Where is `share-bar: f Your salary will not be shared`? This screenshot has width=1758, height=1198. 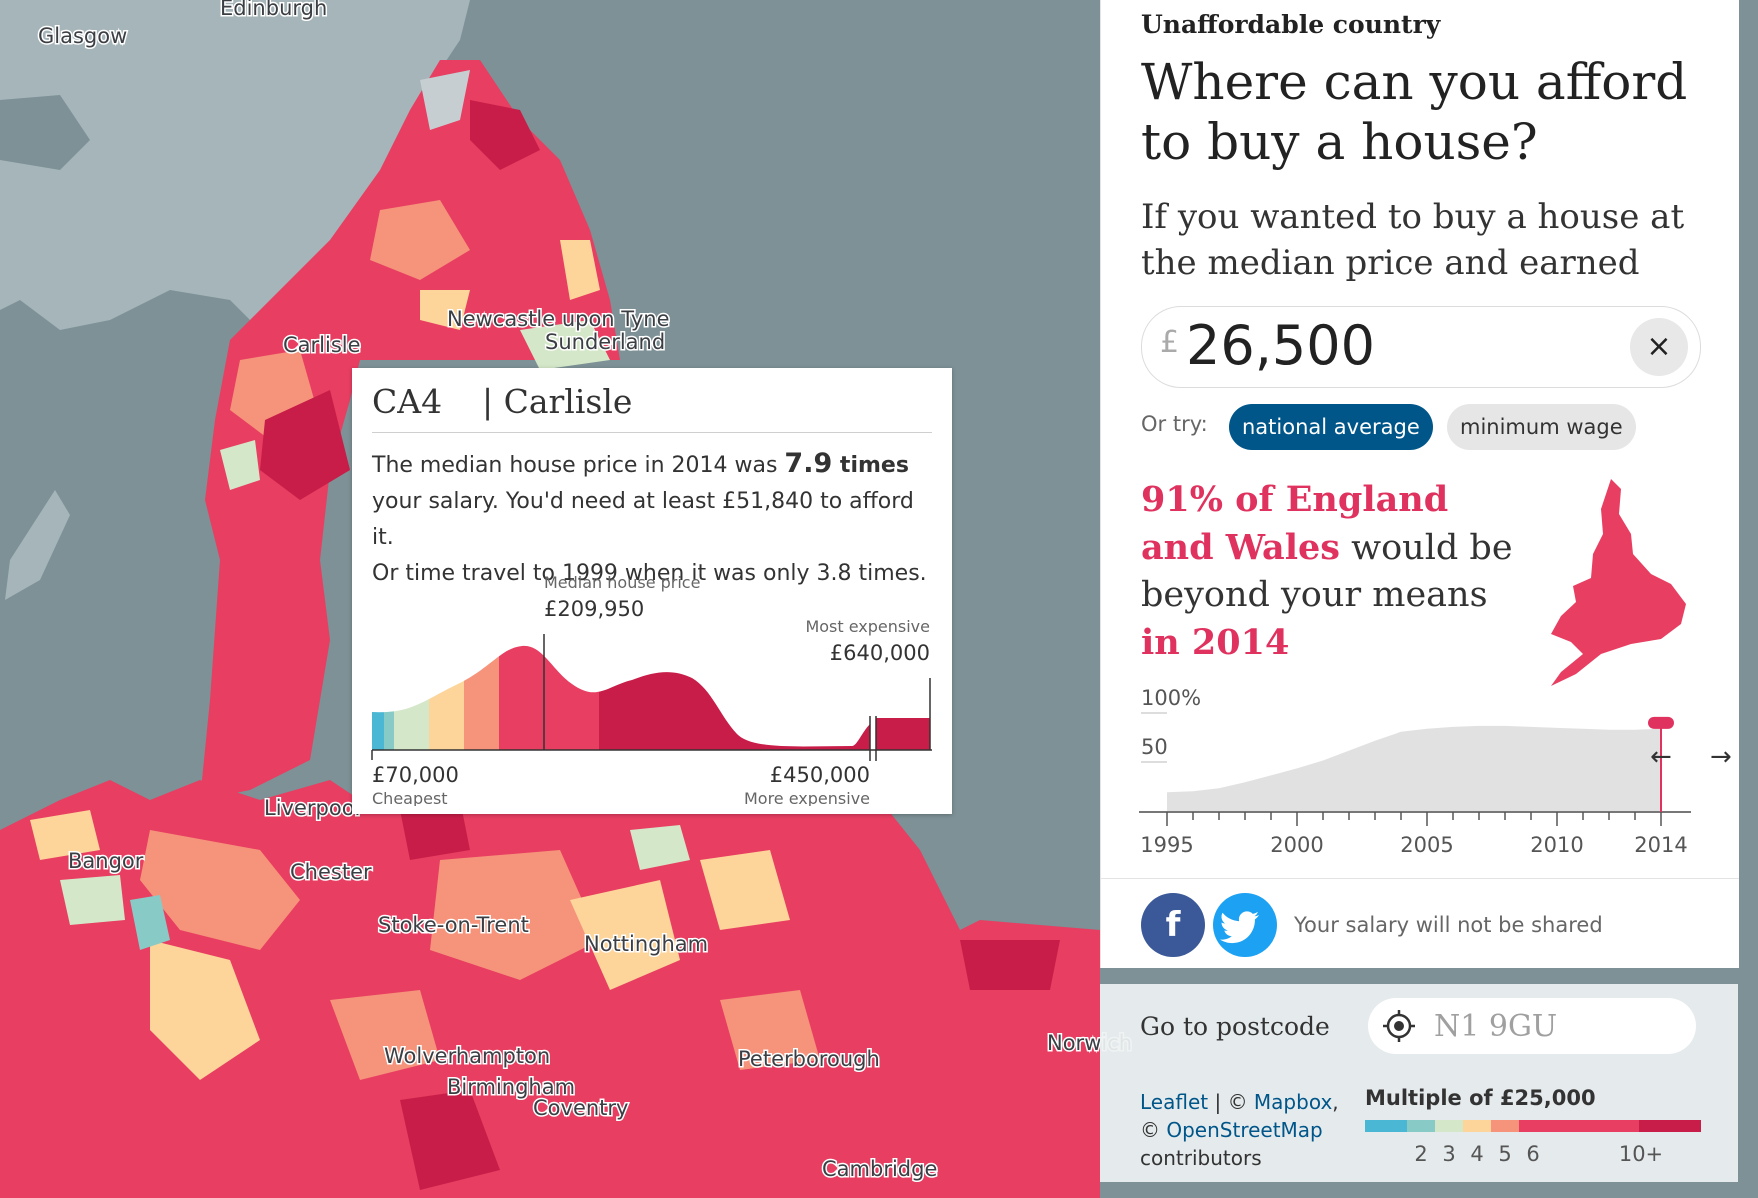
share-bar: f Your salary will not be shared is located at coordinates (1420, 923).